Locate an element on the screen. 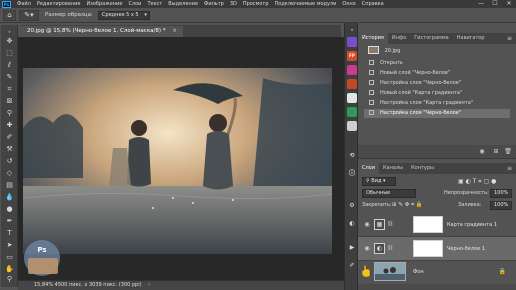  color-wheel-icon is located at coordinates (352, 112).